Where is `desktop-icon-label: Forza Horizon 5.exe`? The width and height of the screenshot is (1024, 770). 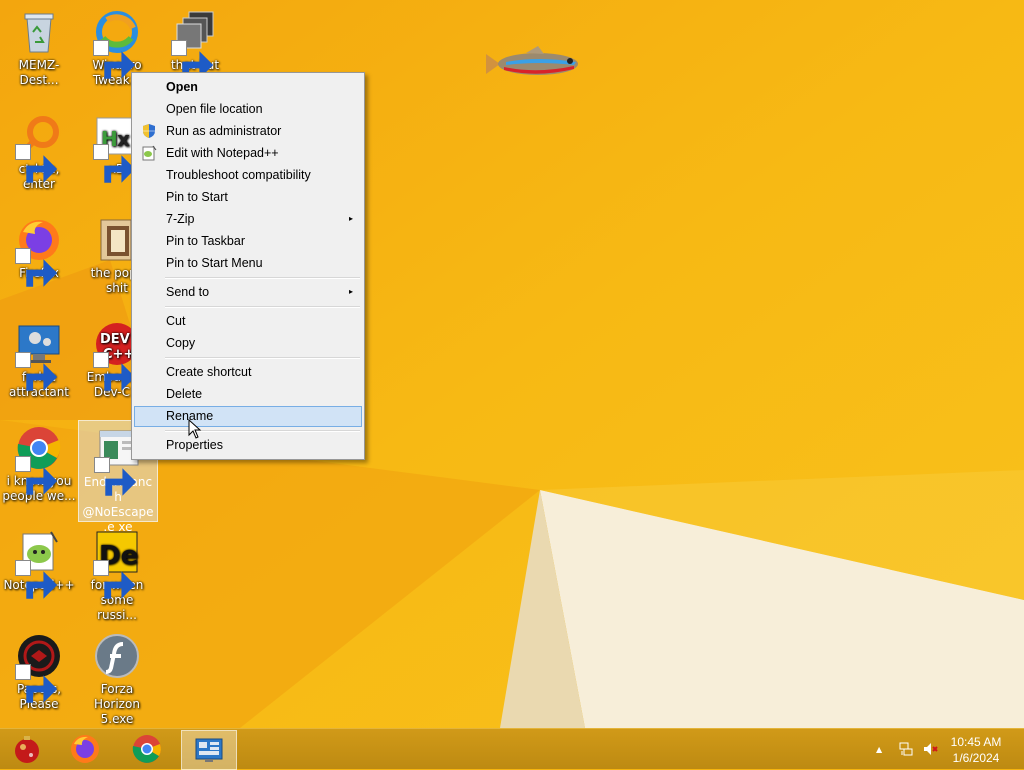
desktop-icon-label: Forza Horizon 5.exe is located at coordinates (117, 704).